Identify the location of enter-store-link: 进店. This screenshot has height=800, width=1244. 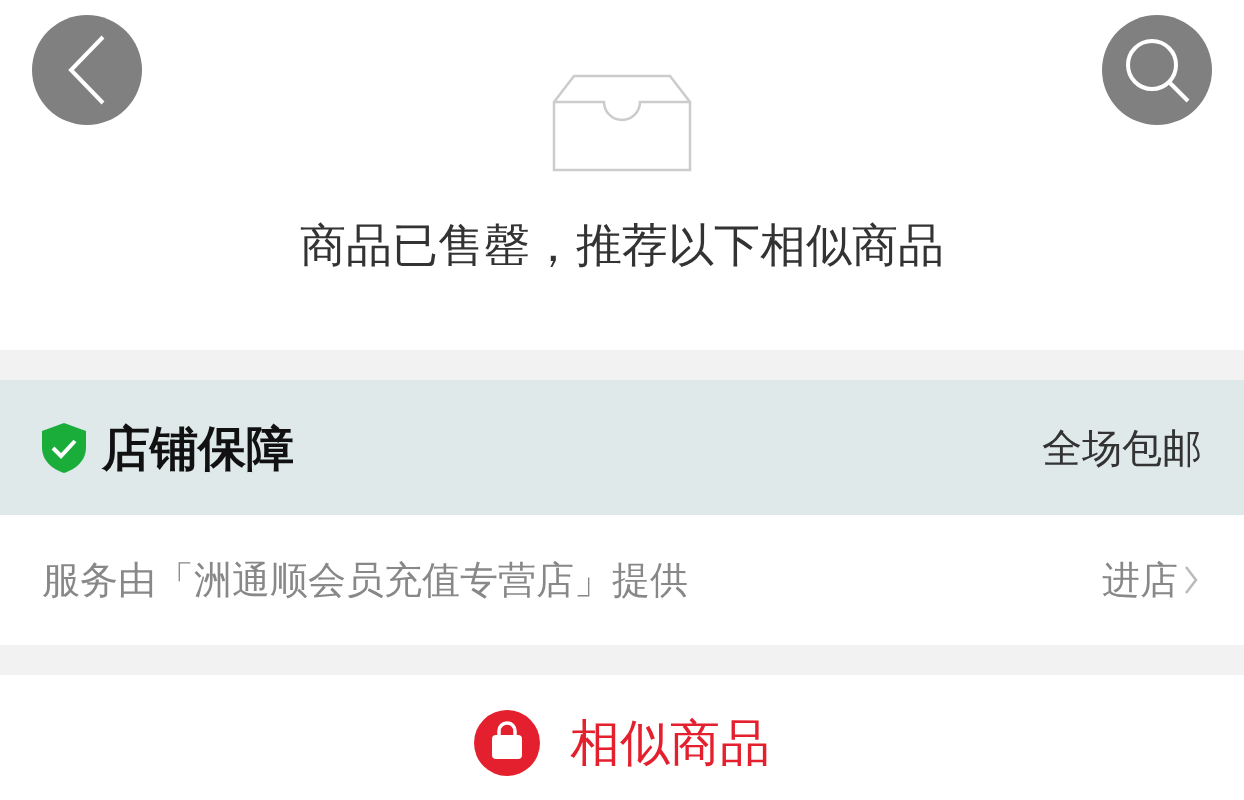
(1150, 580).